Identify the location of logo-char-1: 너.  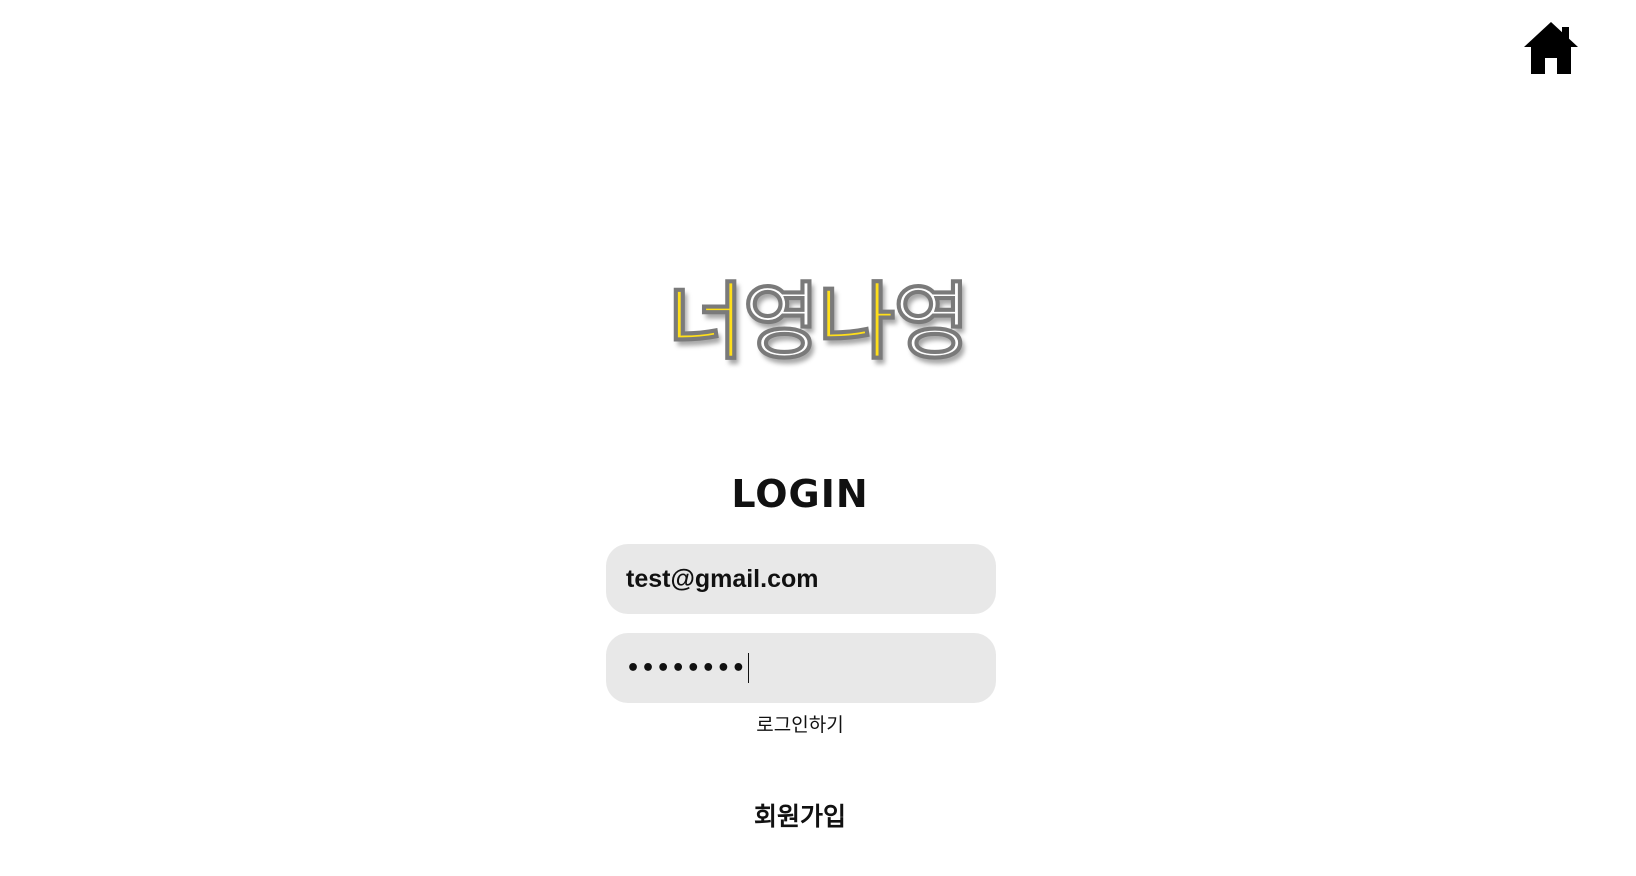
(706, 322).